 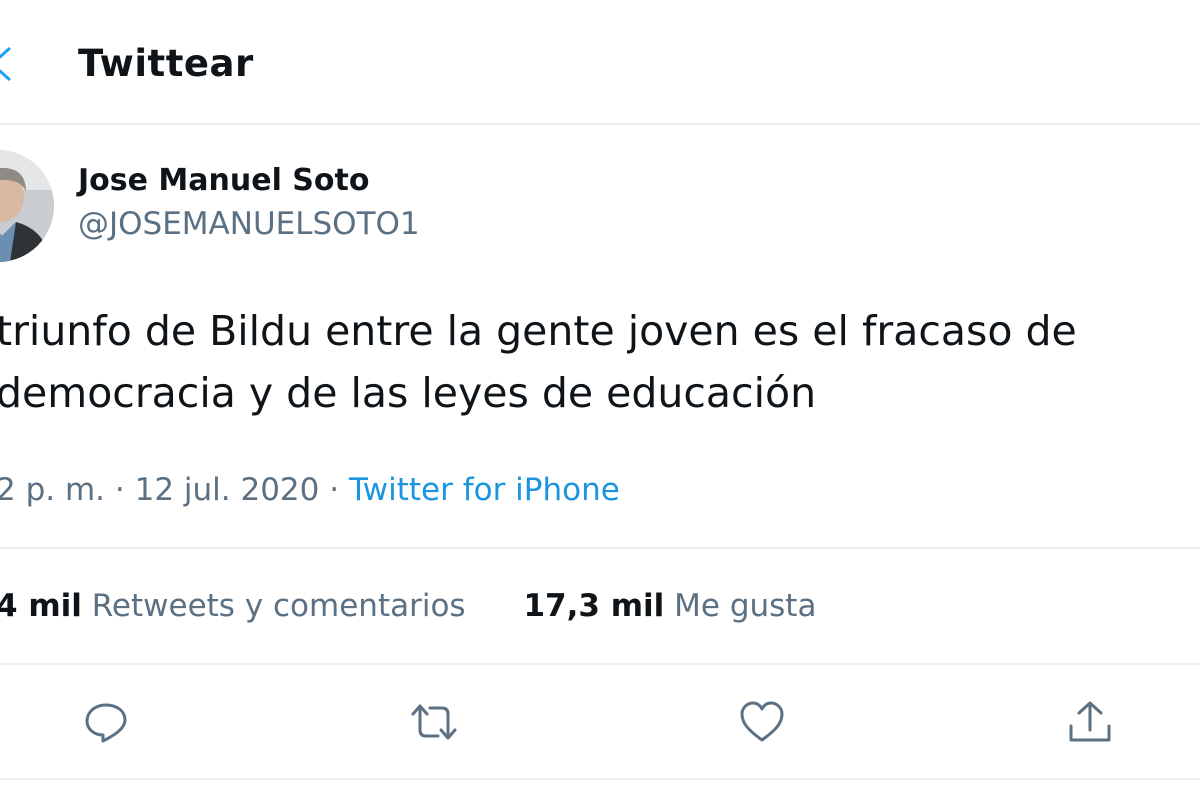 I want to click on retweets-label: Retweets y comentarios, so click(x=278, y=606).